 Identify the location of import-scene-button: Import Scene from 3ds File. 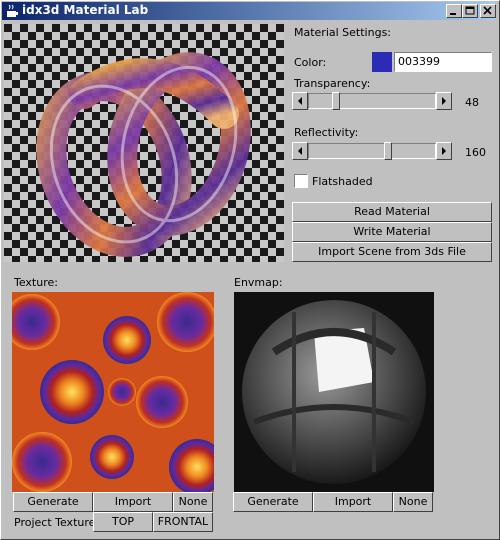
(392, 252).